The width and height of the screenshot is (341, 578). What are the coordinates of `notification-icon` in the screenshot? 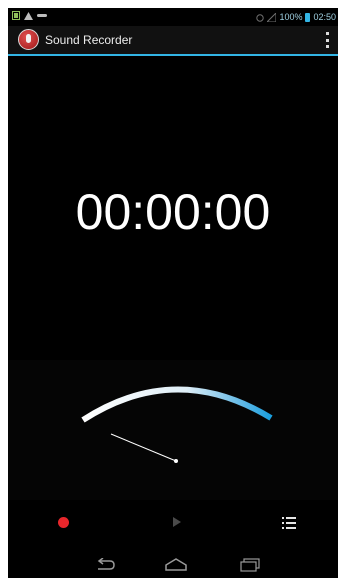 It's located at (16, 15).